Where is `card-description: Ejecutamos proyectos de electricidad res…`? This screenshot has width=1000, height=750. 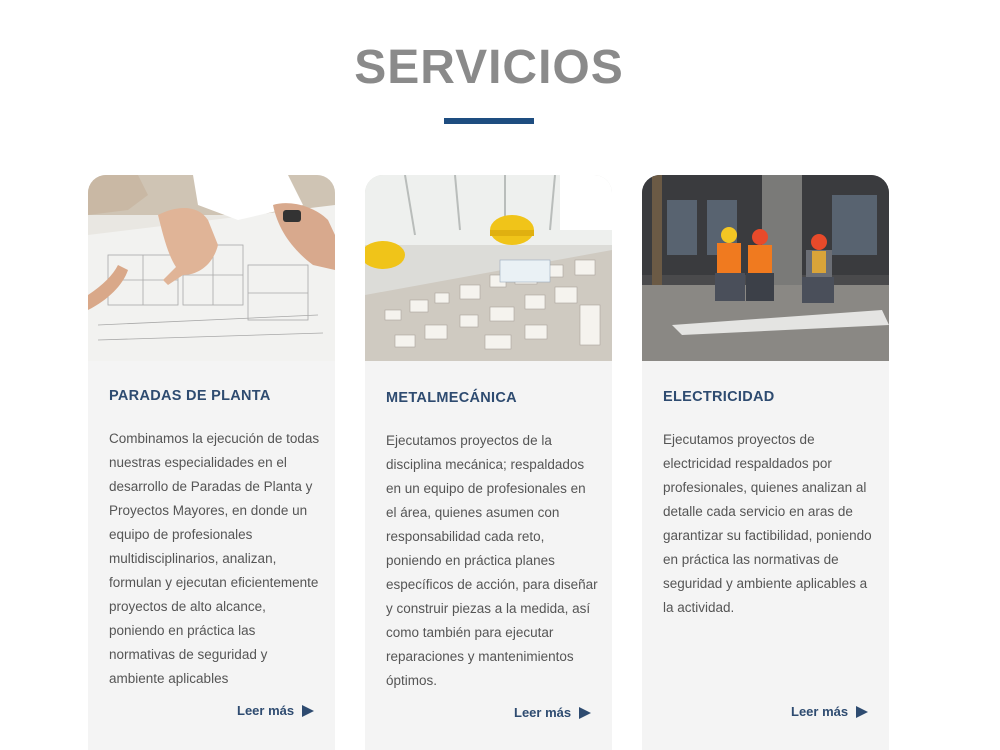
card-description: Ejecutamos proyectos de electricidad res… is located at coordinates (767, 523).